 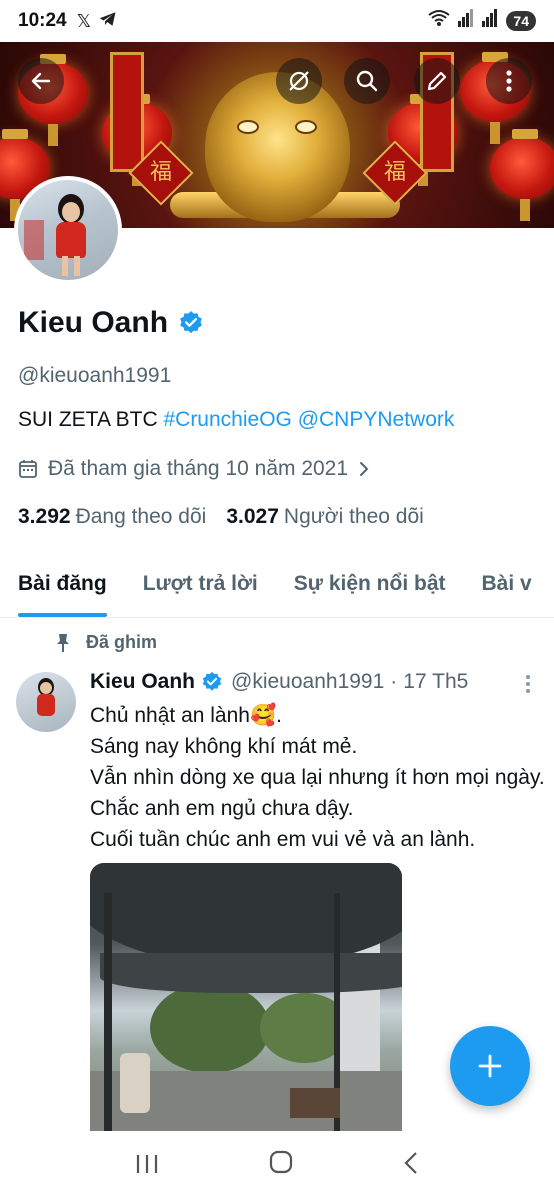 I want to click on calendar-icon, so click(x=28, y=469).